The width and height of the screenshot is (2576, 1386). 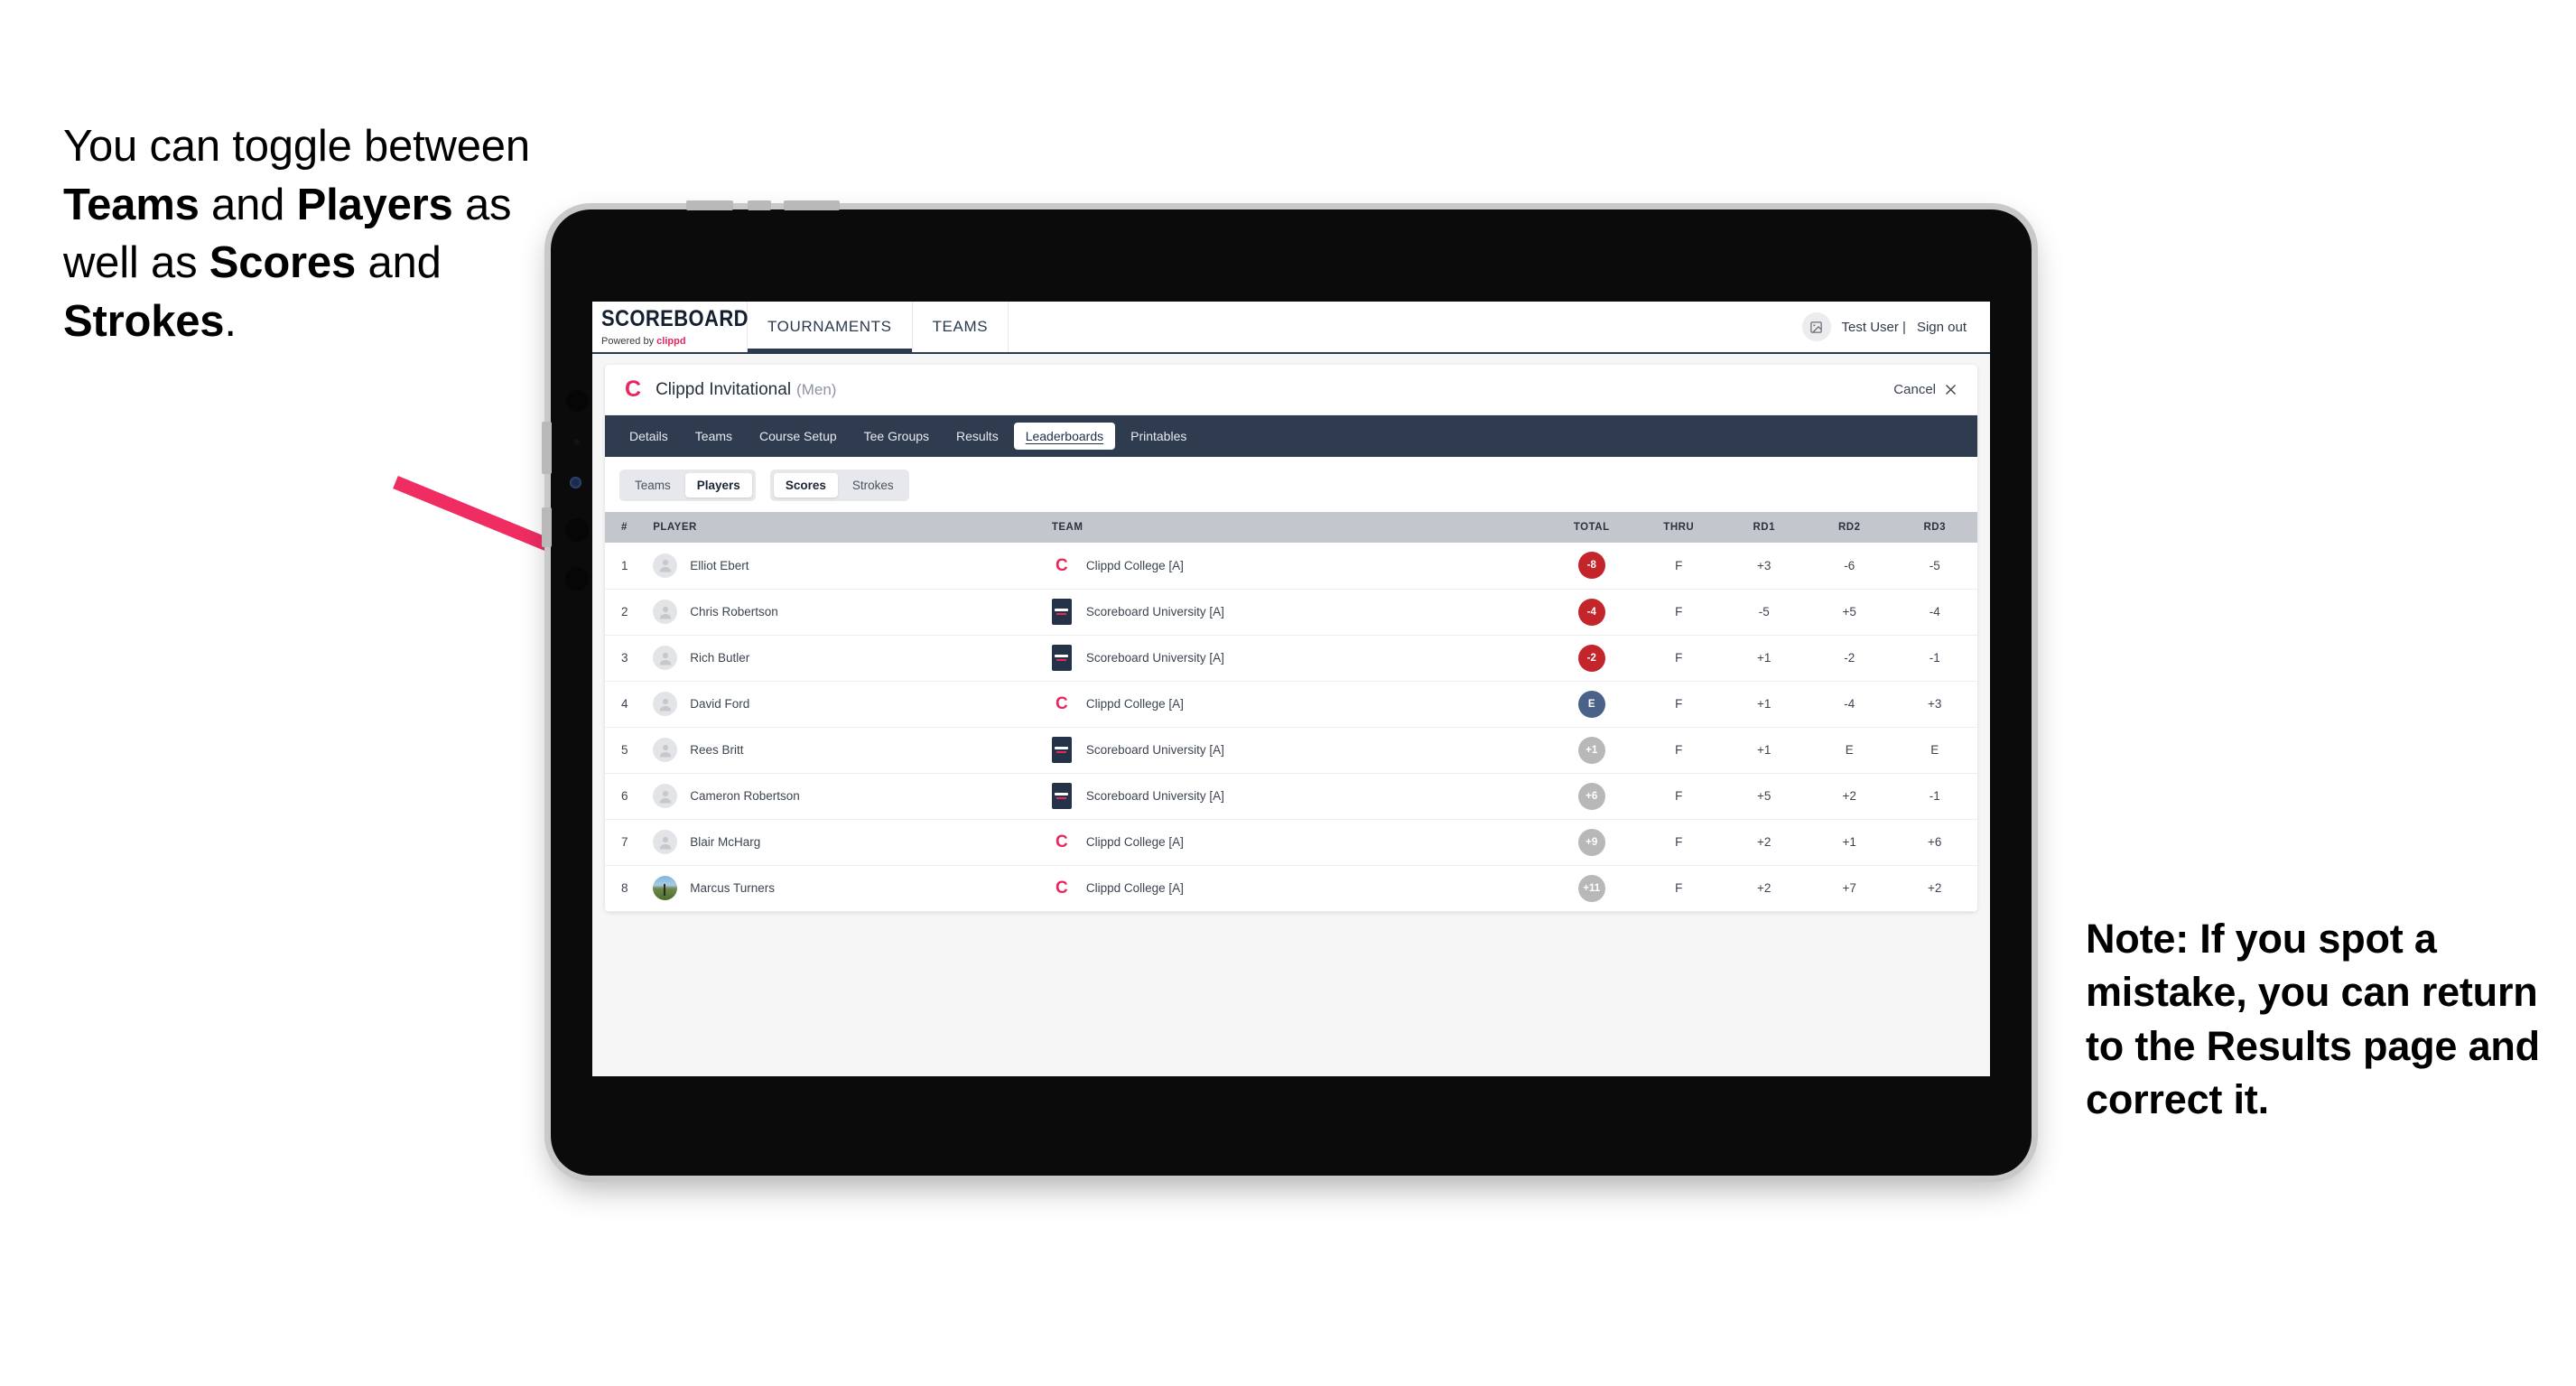 What do you see at coordinates (798, 436) in the screenshot?
I see `subnav-item-course-setup: Course Setup` at bounding box center [798, 436].